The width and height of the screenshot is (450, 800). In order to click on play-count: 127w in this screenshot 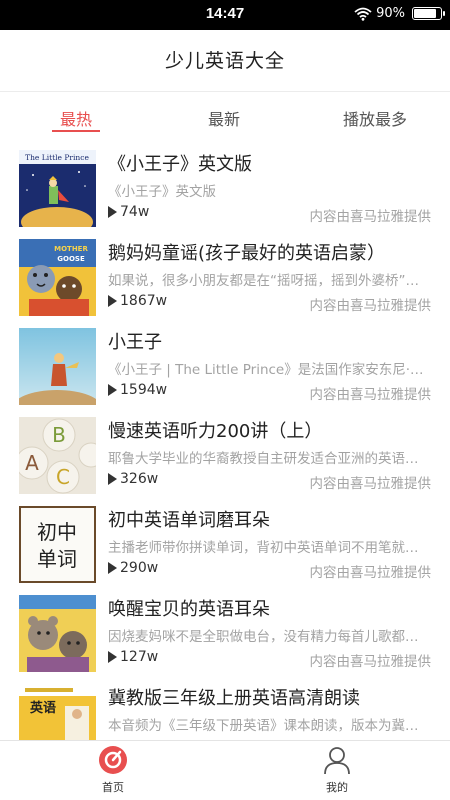, I will do `click(133, 657)`.